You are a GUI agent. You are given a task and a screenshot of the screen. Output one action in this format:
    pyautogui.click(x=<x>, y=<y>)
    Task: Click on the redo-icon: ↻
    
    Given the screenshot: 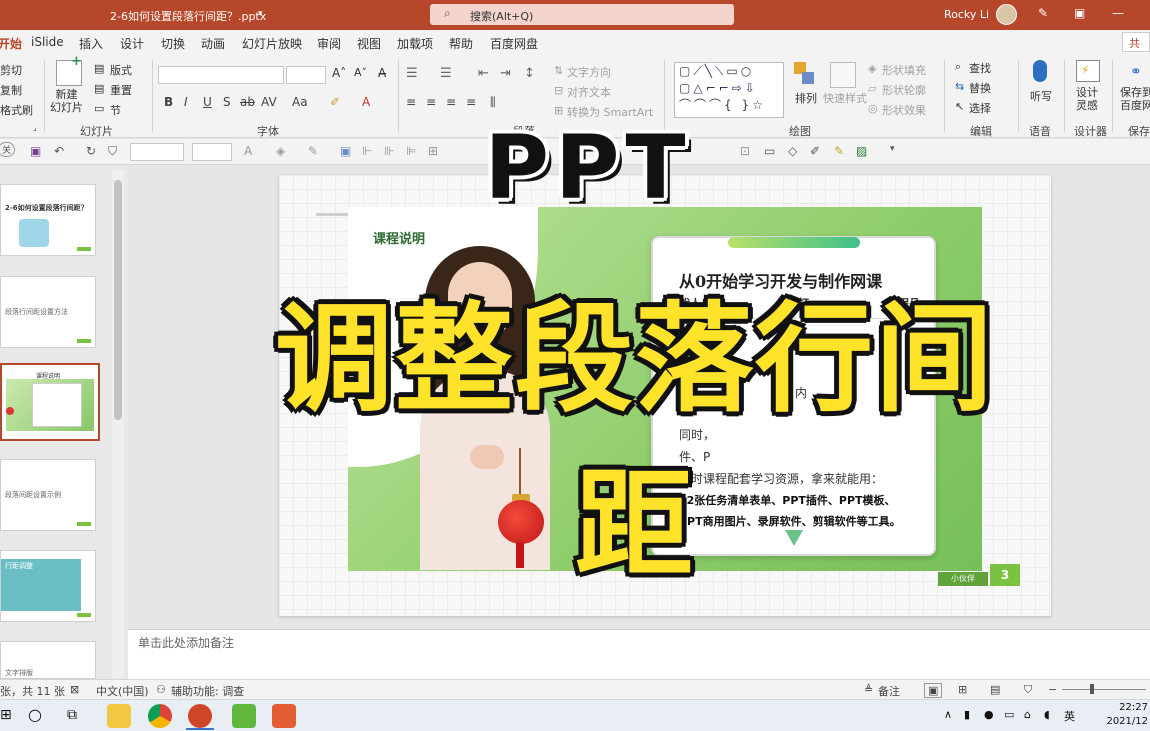 What is the action you would take?
    pyautogui.click(x=91, y=151)
    